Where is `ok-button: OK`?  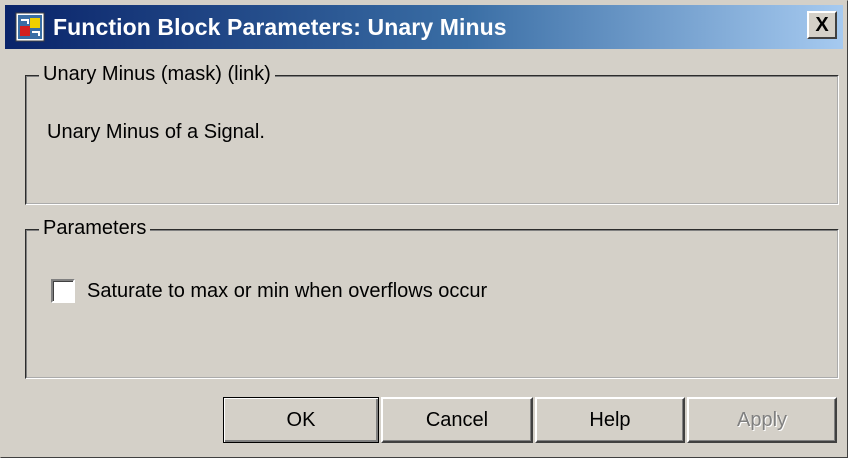 ok-button: OK is located at coordinates (301, 420).